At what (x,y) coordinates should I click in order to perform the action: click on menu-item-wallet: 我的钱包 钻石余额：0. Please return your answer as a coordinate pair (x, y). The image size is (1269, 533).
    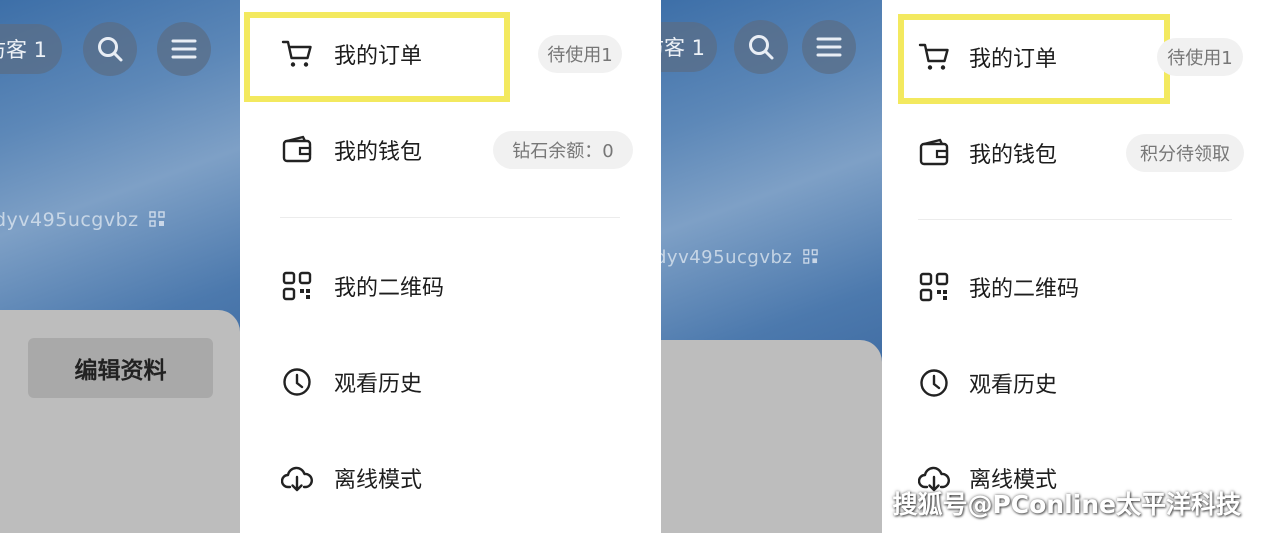
    Looking at the image, I should click on (450, 150).